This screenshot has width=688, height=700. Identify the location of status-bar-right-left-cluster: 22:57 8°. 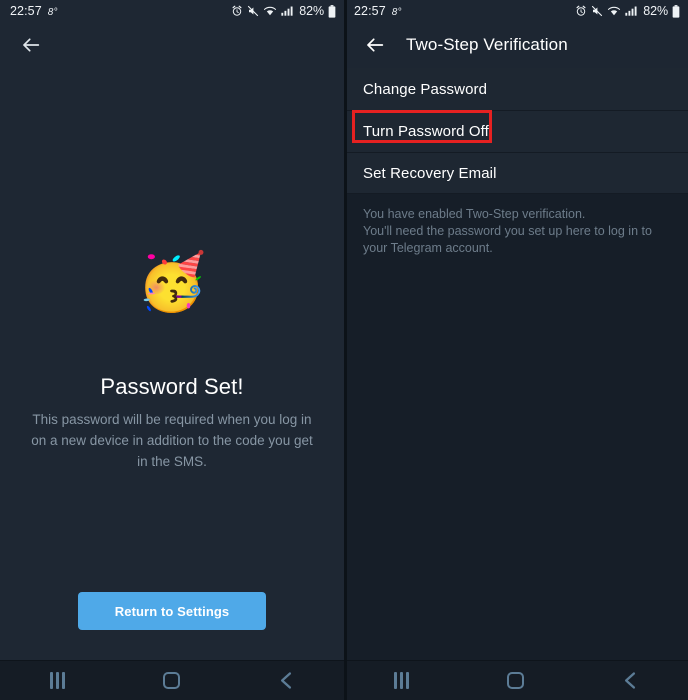
(378, 11).